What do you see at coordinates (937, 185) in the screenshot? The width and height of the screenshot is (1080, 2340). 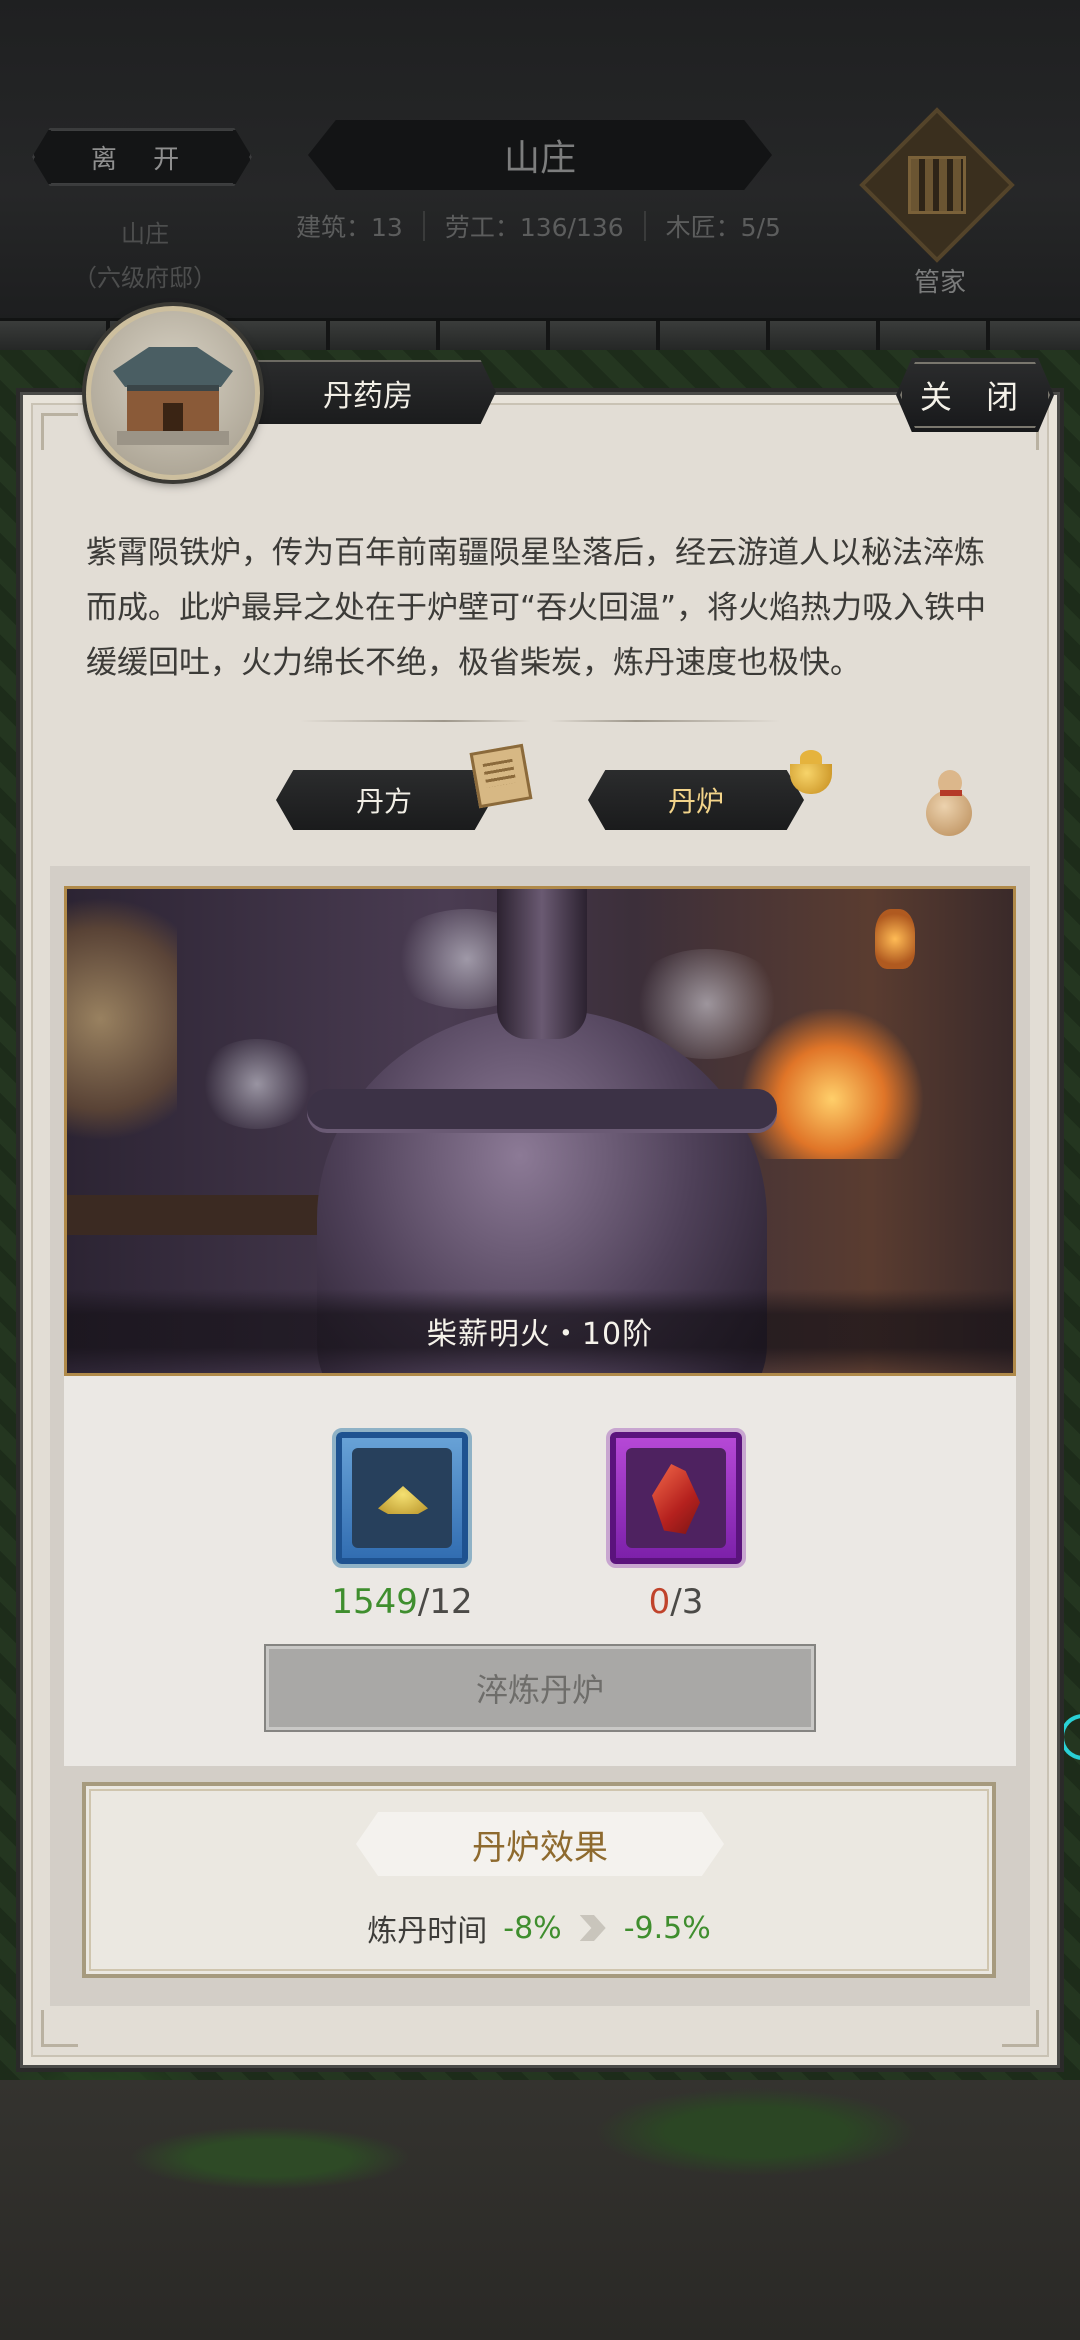 I see `abacus-icon` at bounding box center [937, 185].